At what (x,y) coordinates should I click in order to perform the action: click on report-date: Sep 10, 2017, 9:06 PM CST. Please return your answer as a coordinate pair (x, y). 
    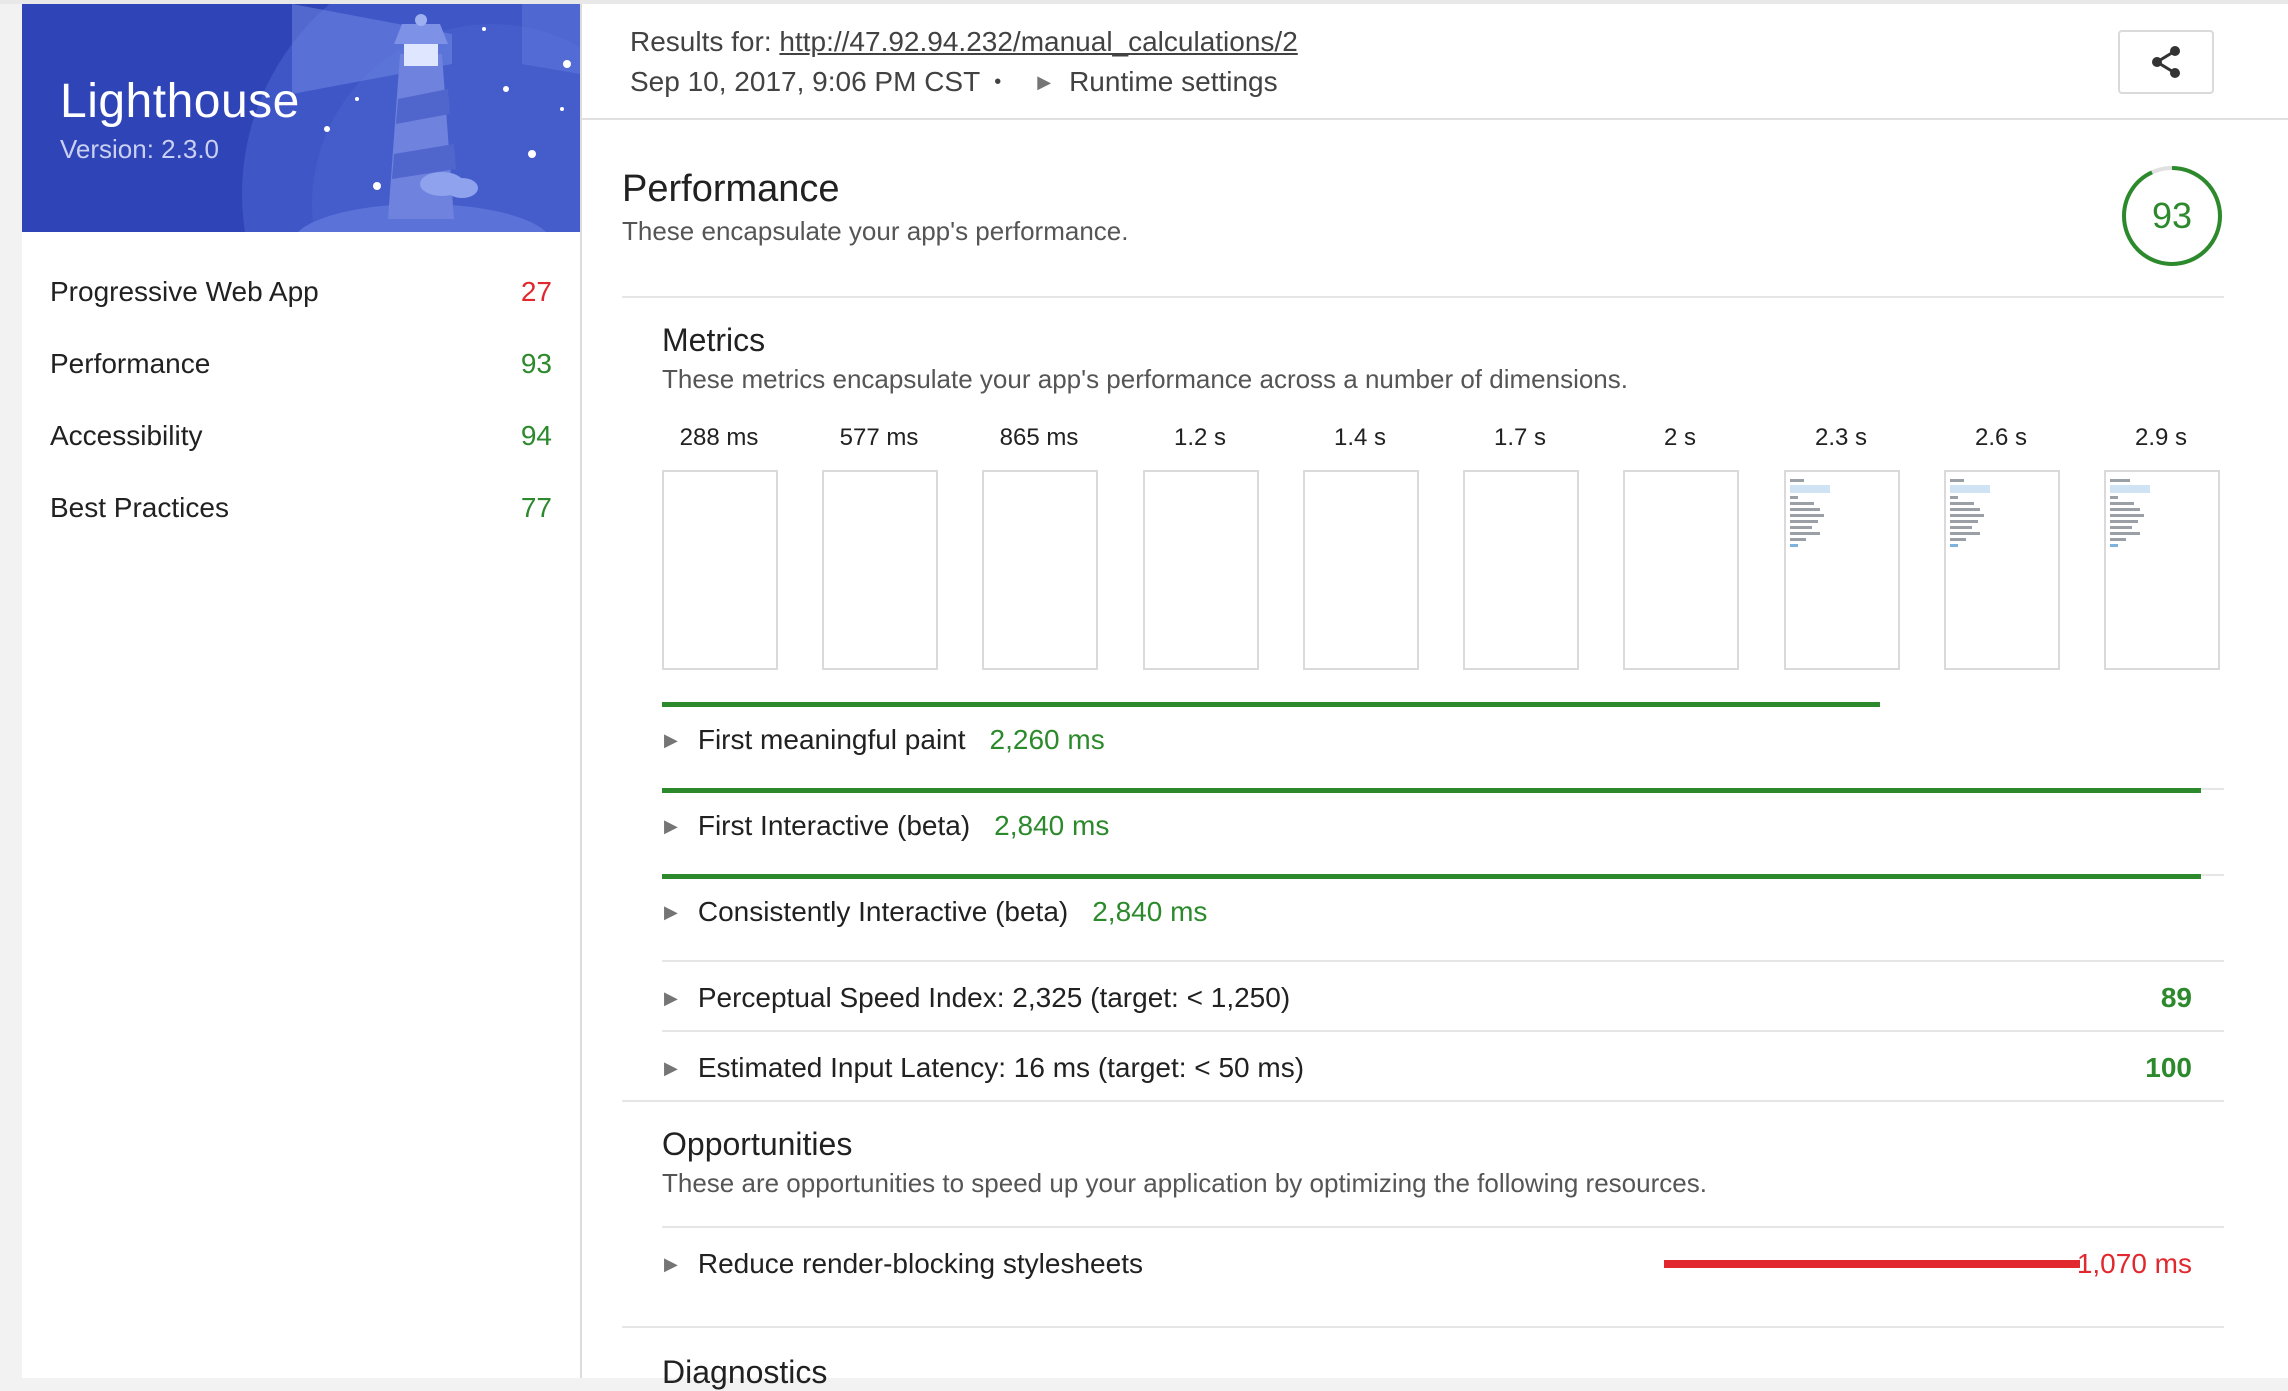
    Looking at the image, I should click on (805, 81).